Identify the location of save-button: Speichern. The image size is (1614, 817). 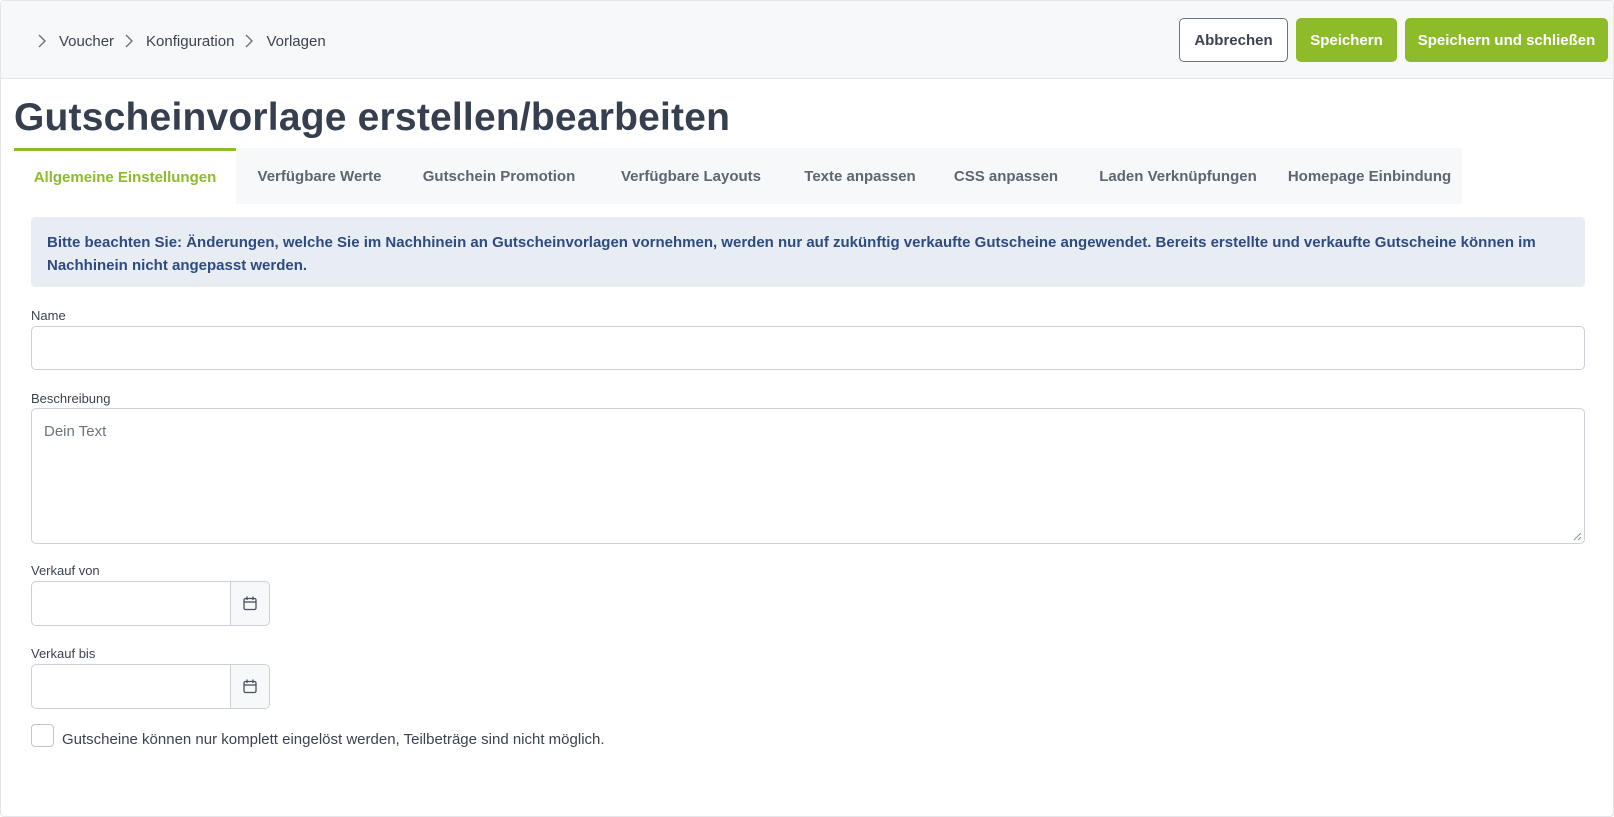
(1346, 40).